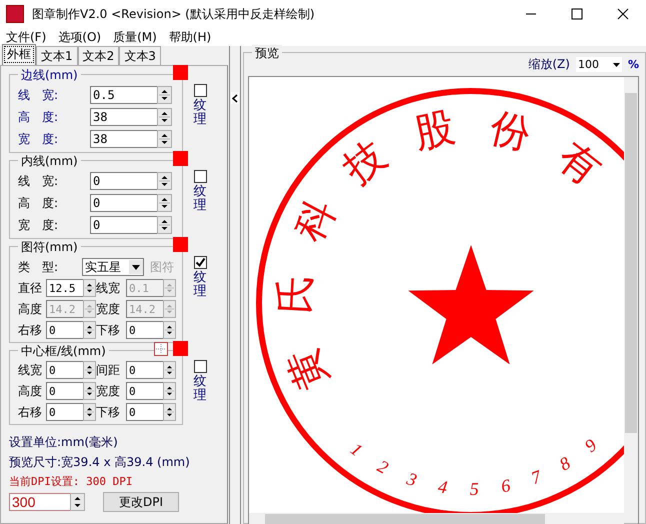 The image size is (646, 524). I want to click on stamp-digit: 5, so click(474, 489).